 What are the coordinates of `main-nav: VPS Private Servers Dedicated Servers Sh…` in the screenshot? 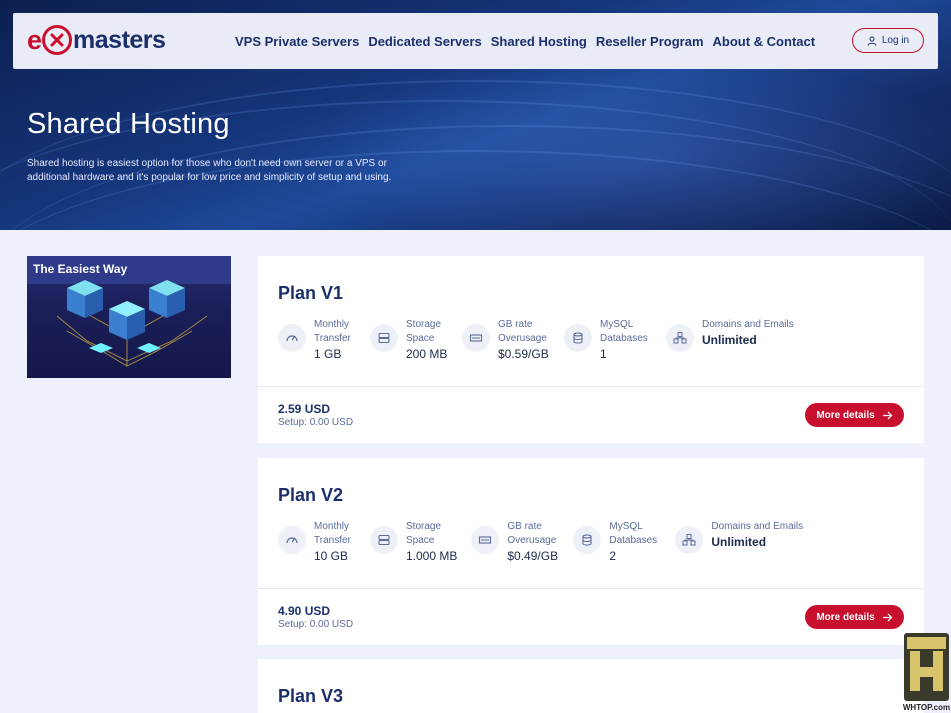 It's located at (529, 41).